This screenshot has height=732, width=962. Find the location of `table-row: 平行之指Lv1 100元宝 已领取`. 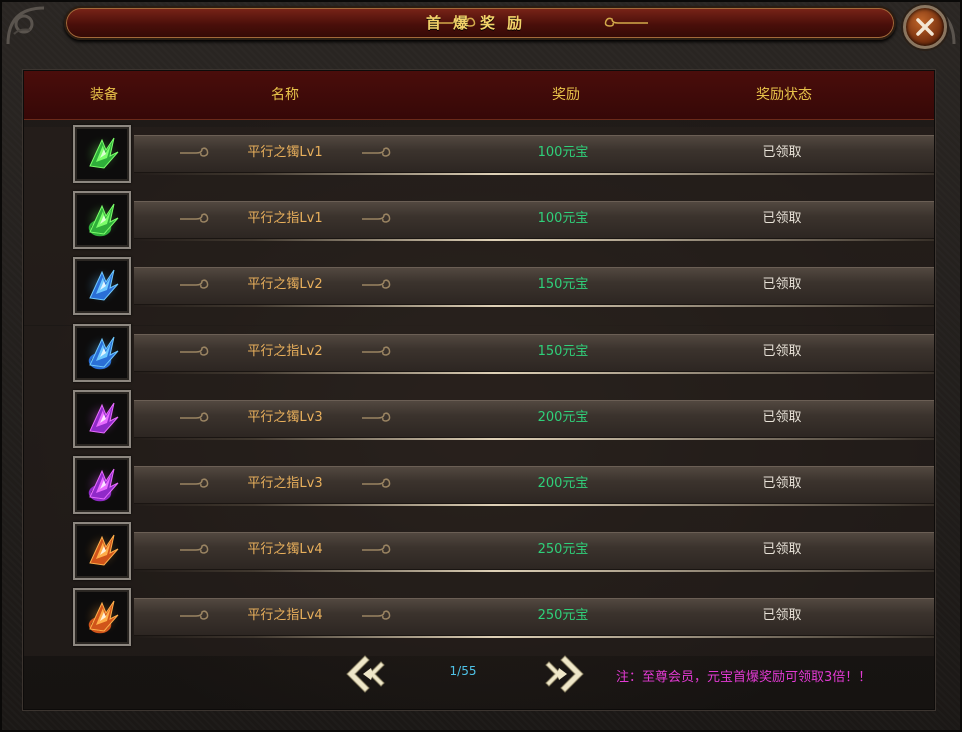

table-row: 平行之指Lv1 100元宝 已领取 is located at coordinates (481, 225).